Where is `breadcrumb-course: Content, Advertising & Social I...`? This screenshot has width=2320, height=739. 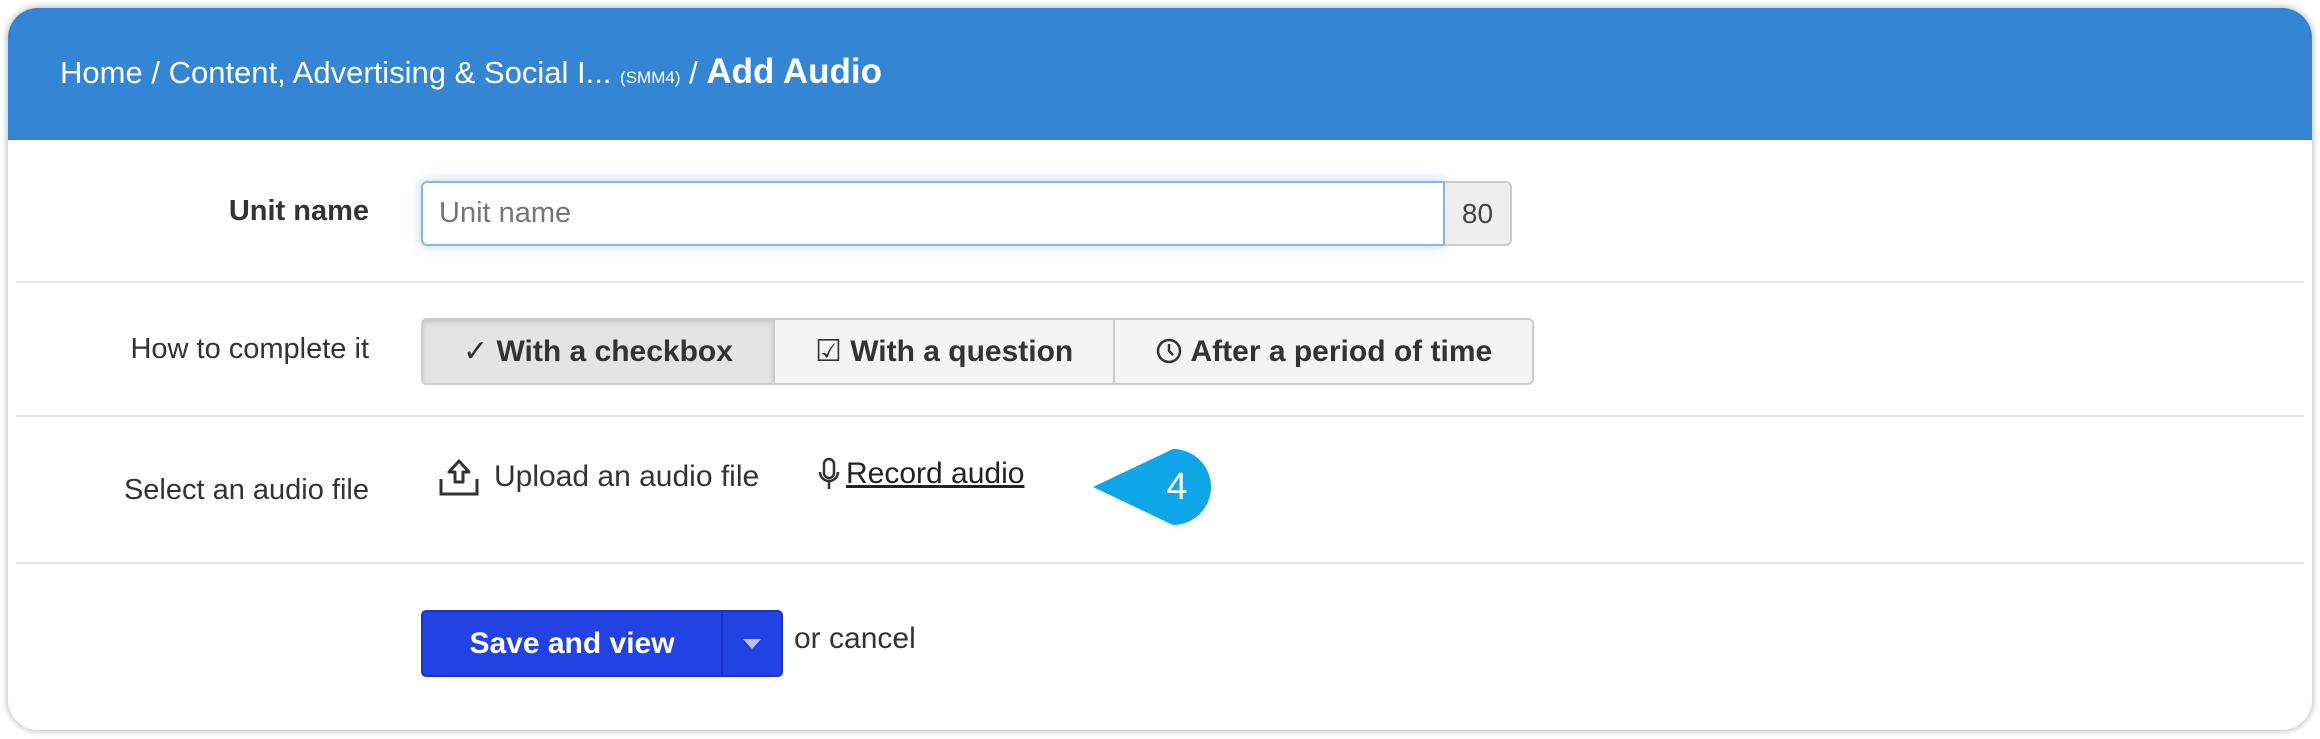 breadcrumb-course: Content, Advertising & Social I... is located at coordinates (390, 72).